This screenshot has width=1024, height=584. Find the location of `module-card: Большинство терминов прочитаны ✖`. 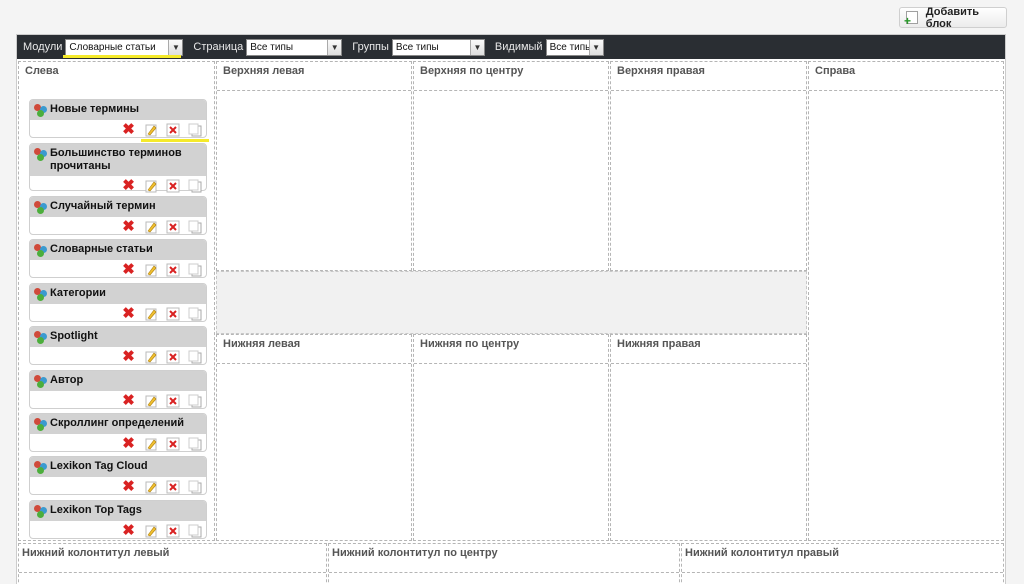

module-card: Большинство терминов прочитаны ✖ is located at coordinates (118, 168).